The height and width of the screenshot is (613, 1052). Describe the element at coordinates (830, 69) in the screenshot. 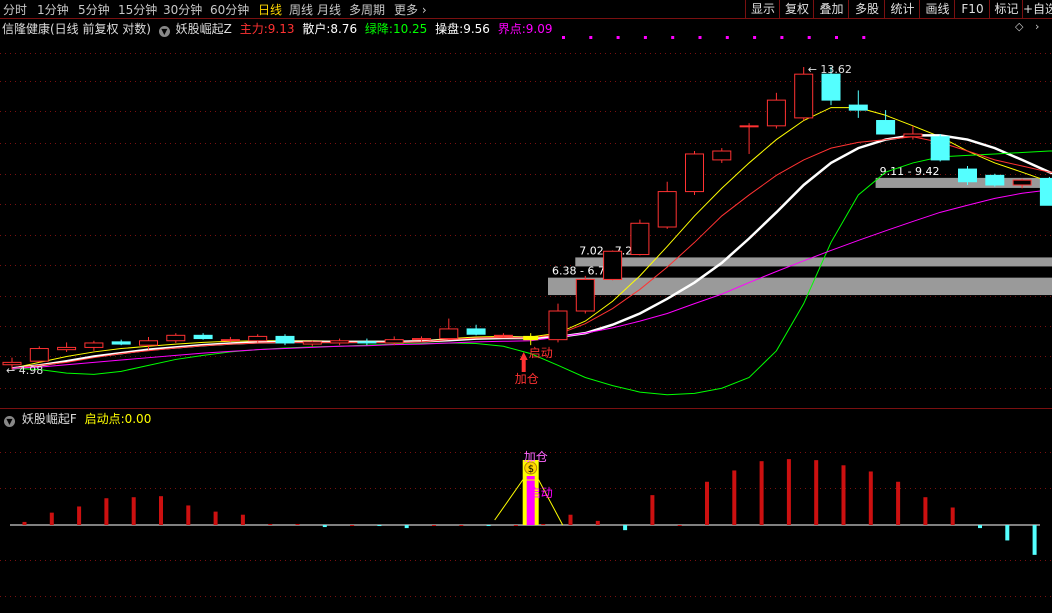

I see `high-label: ← 13.62` at that location.